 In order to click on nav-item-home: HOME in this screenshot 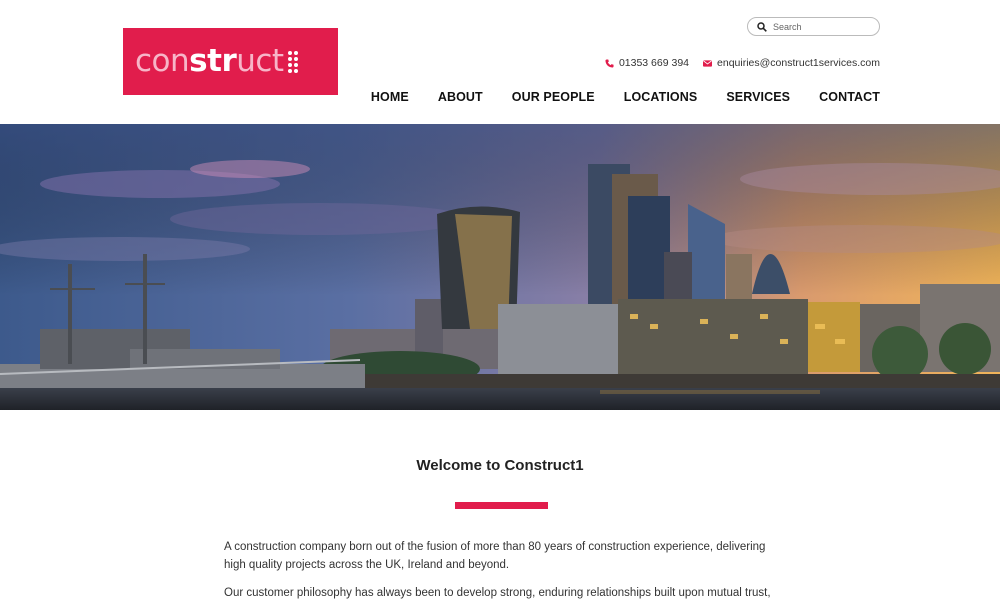, I will do `click(390, 97)`.